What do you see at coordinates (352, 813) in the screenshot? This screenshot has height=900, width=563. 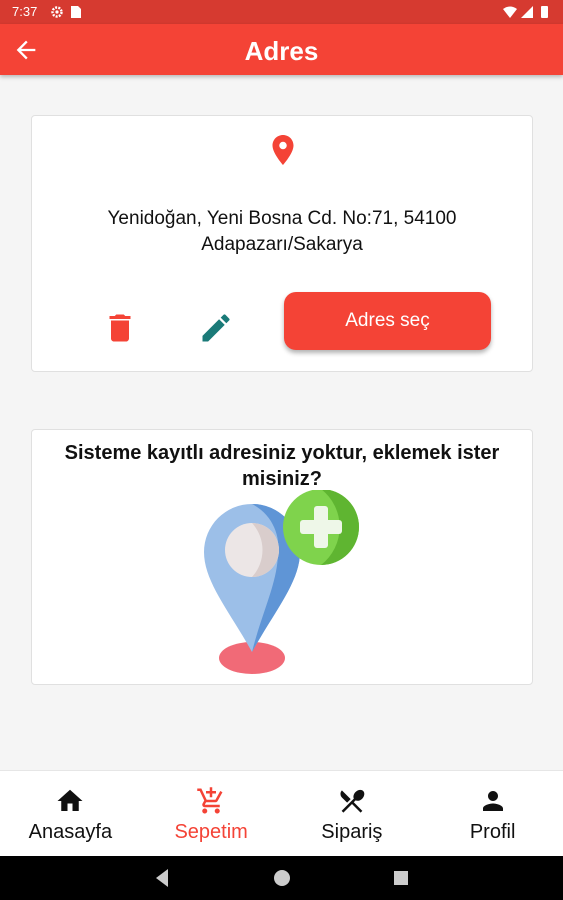 I see `nav-item-siparis: Sipariş` at bounding box center [352, 813].